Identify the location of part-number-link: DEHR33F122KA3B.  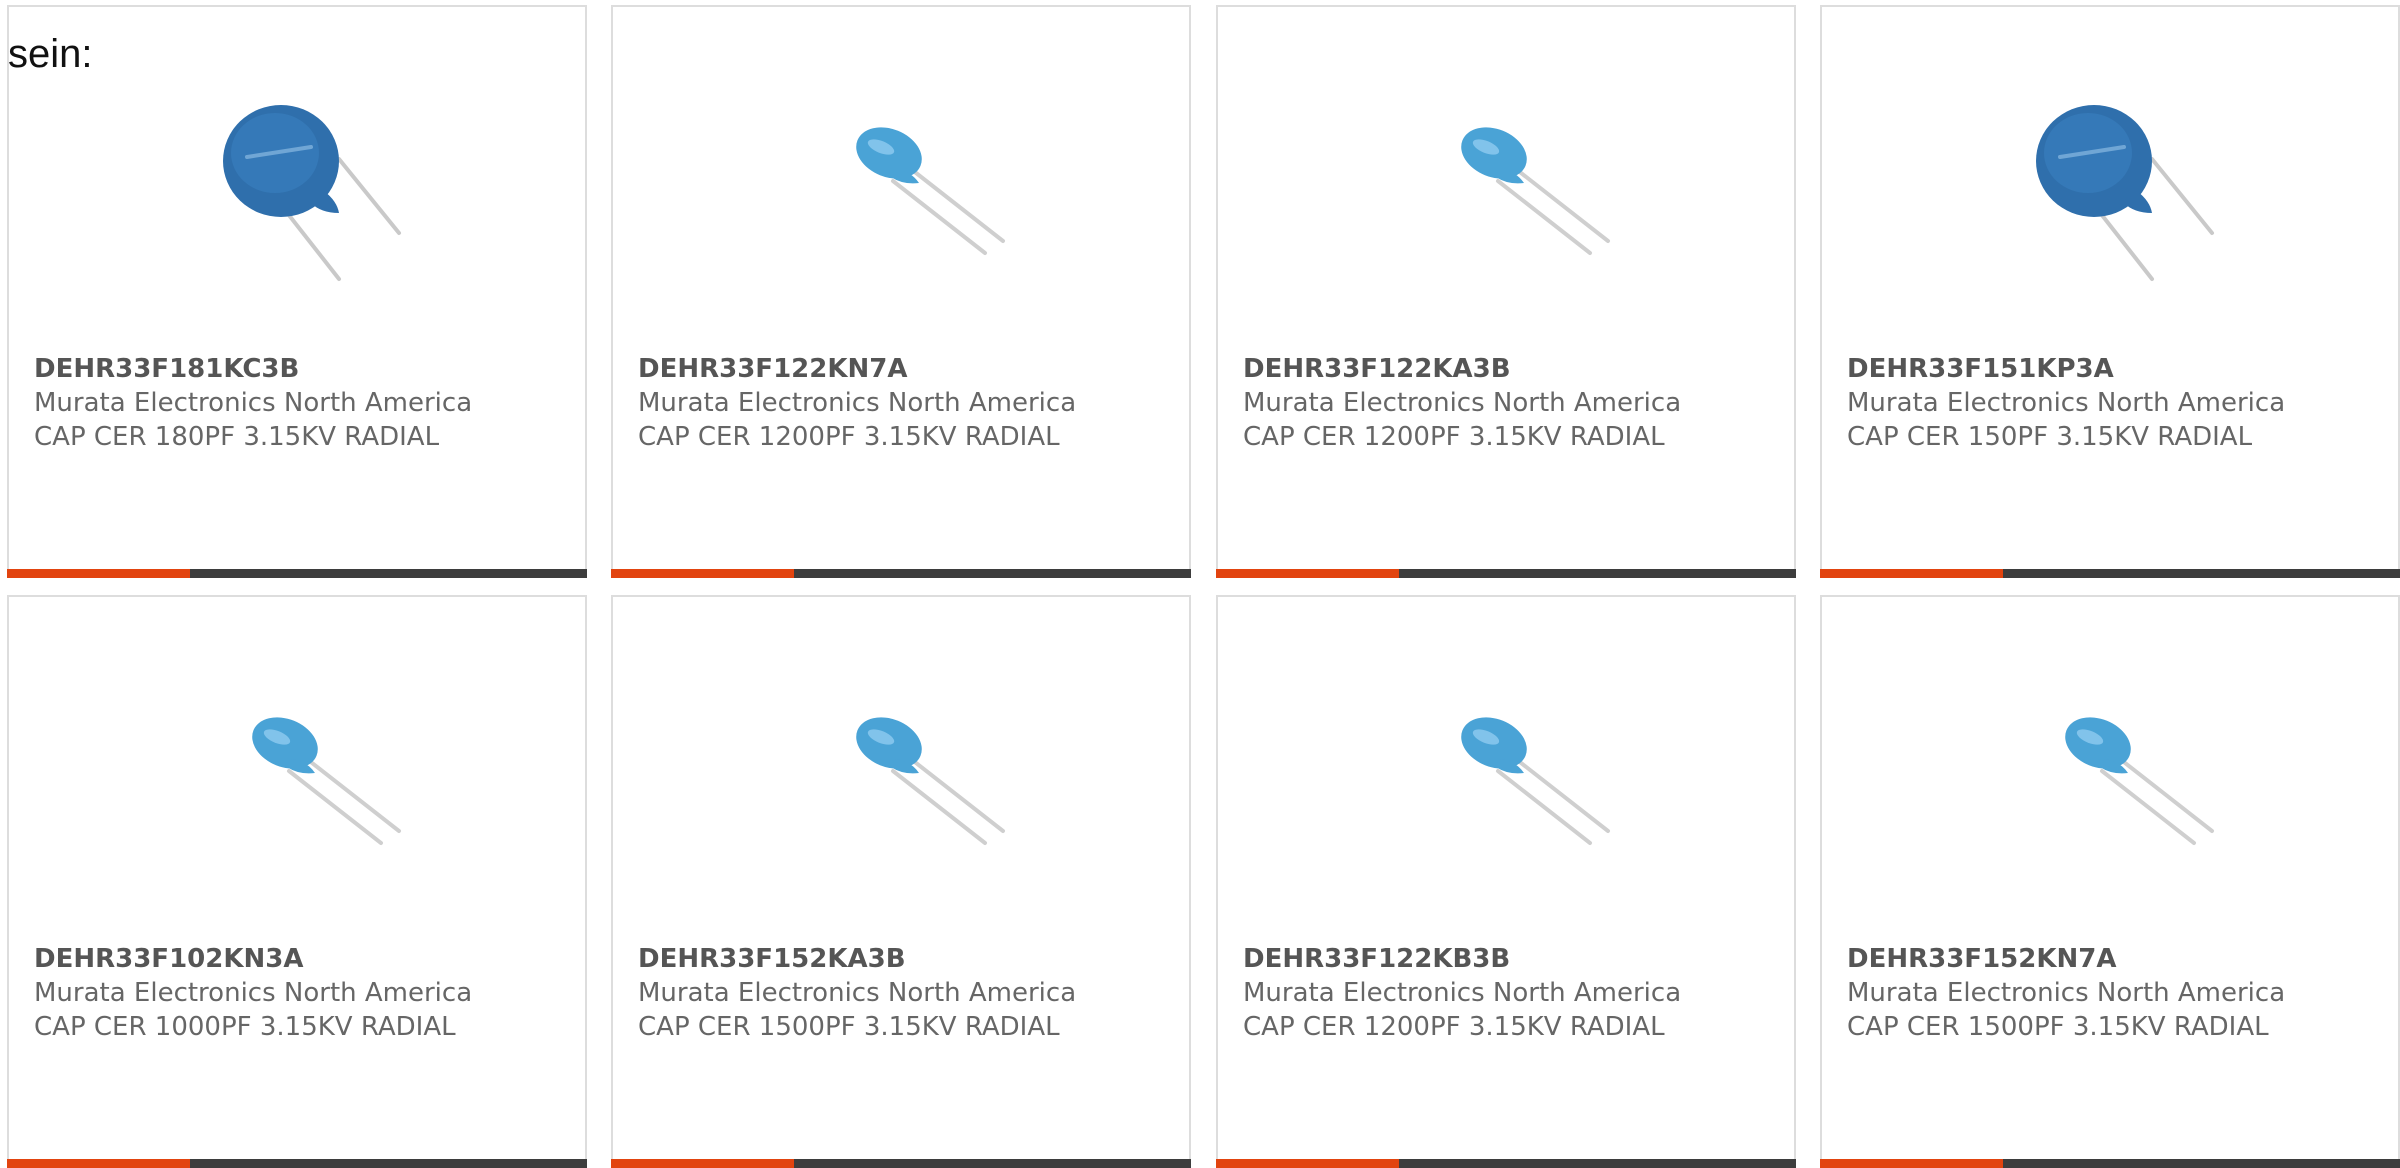
(1513, 369).